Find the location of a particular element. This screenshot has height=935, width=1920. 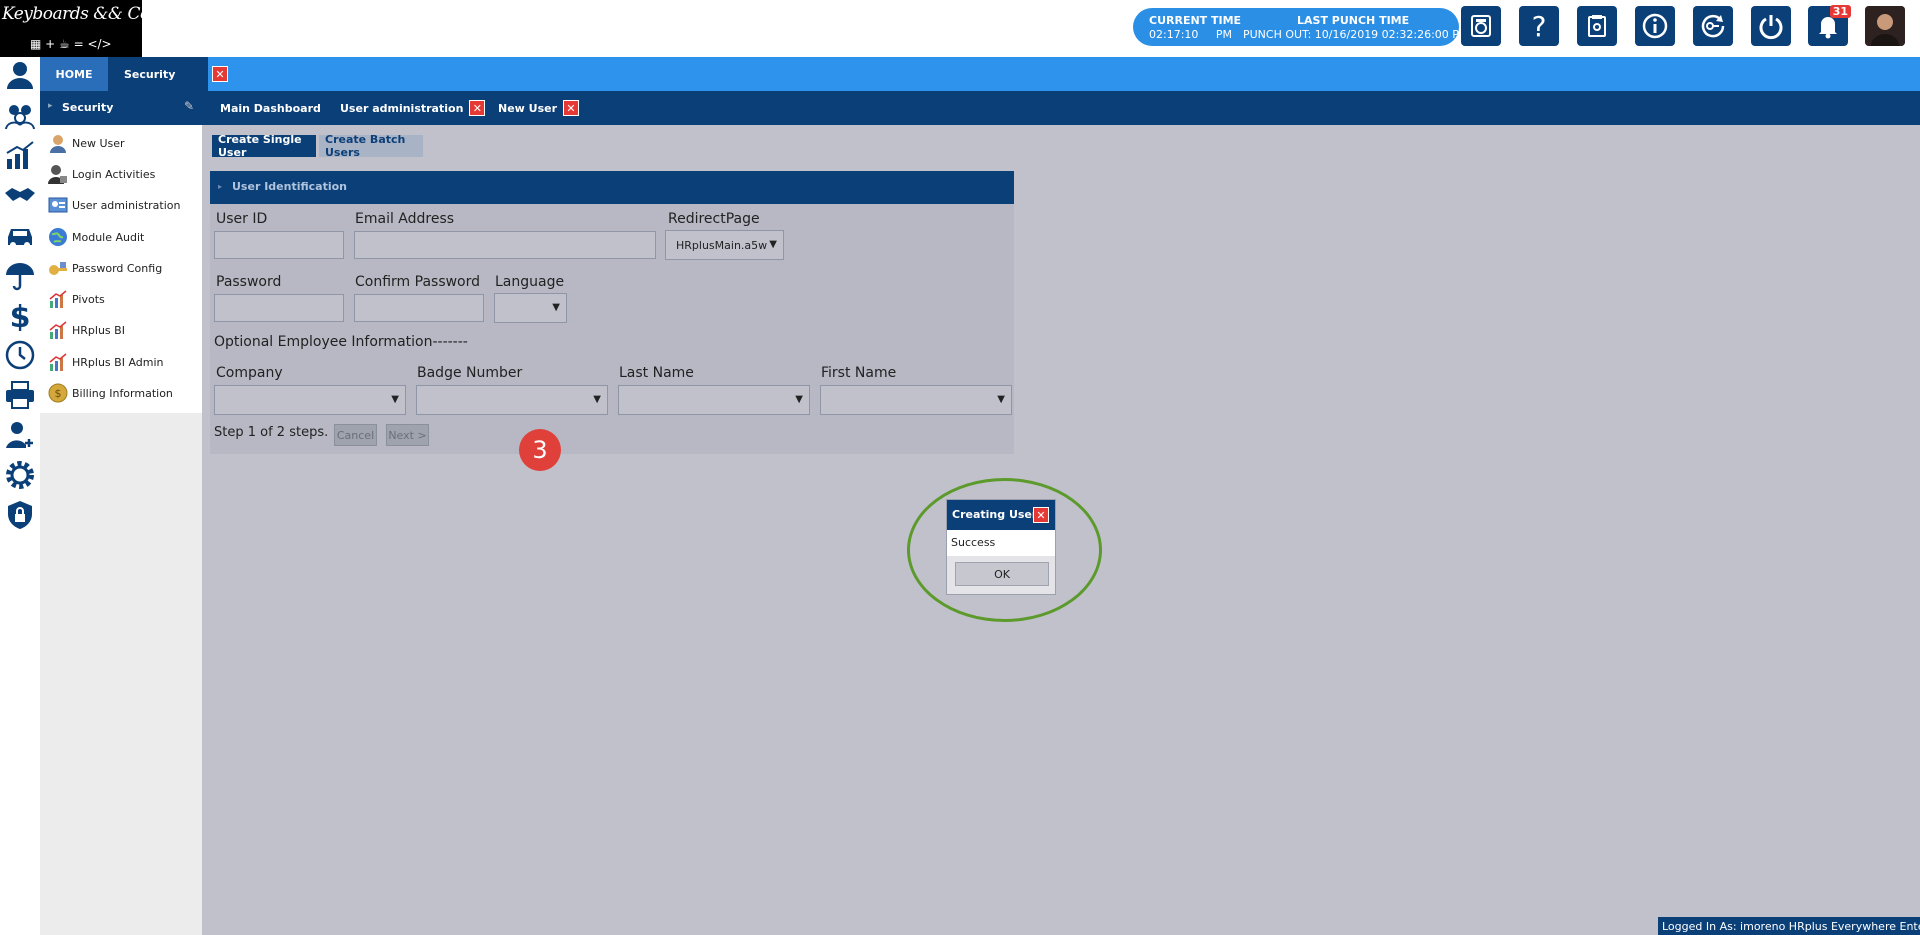

password-input is located at coordinates (279, 308).